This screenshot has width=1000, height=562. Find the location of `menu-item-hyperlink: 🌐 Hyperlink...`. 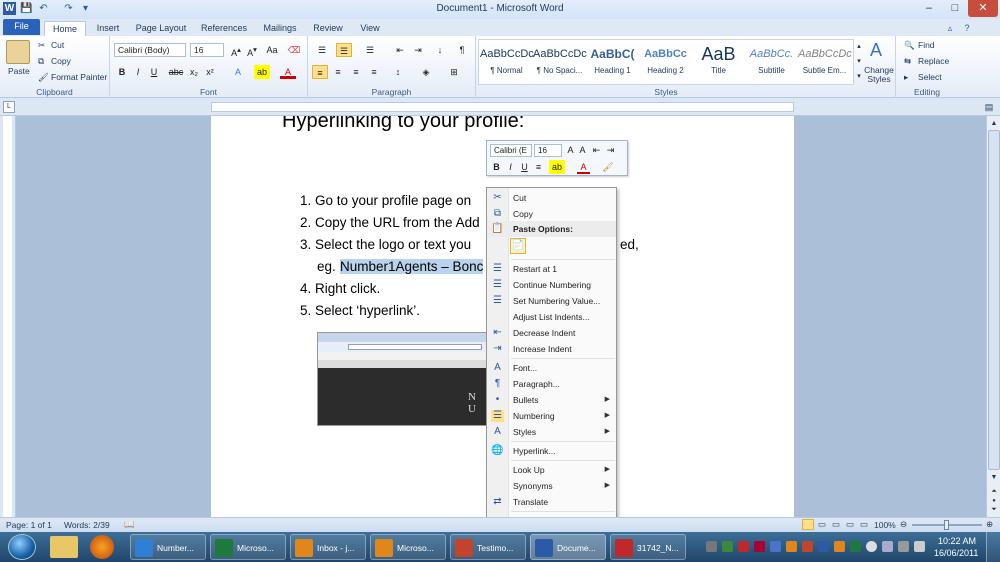

menu-item-hyperlink: 🌐 Hyperlink... is located at coordinates (551, 451).